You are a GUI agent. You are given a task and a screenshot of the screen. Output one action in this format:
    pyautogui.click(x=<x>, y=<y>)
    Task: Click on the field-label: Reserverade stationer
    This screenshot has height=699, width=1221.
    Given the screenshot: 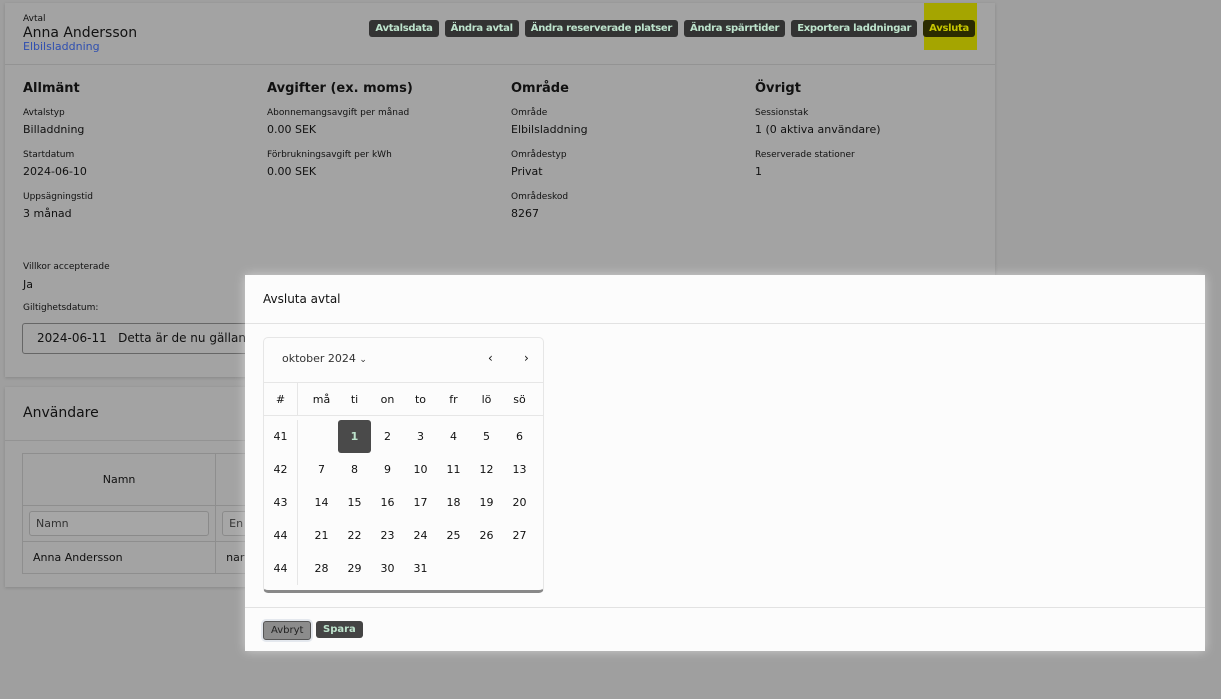 What is the action you would take?
    pyautogui.click(x=805, y=155)
    